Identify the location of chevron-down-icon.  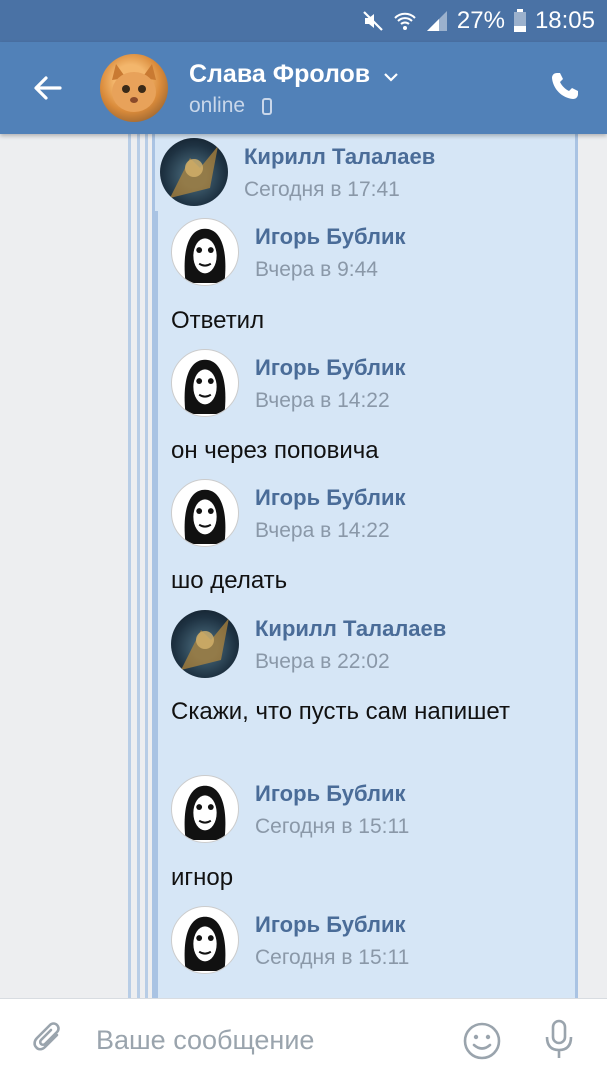
(391, 77).